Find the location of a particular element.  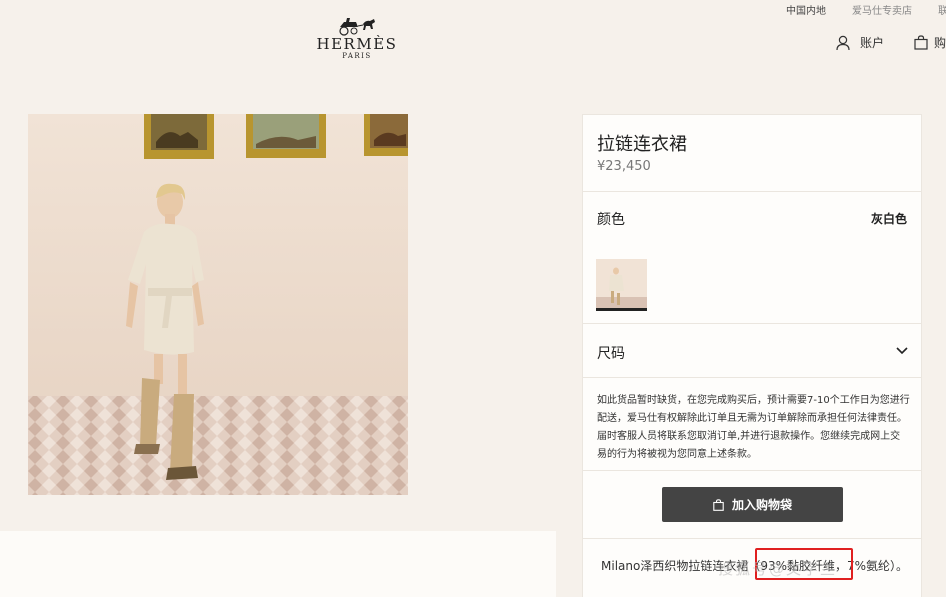

watermark: 搜狐号@文字兰 is located at coordinates (778, 569).